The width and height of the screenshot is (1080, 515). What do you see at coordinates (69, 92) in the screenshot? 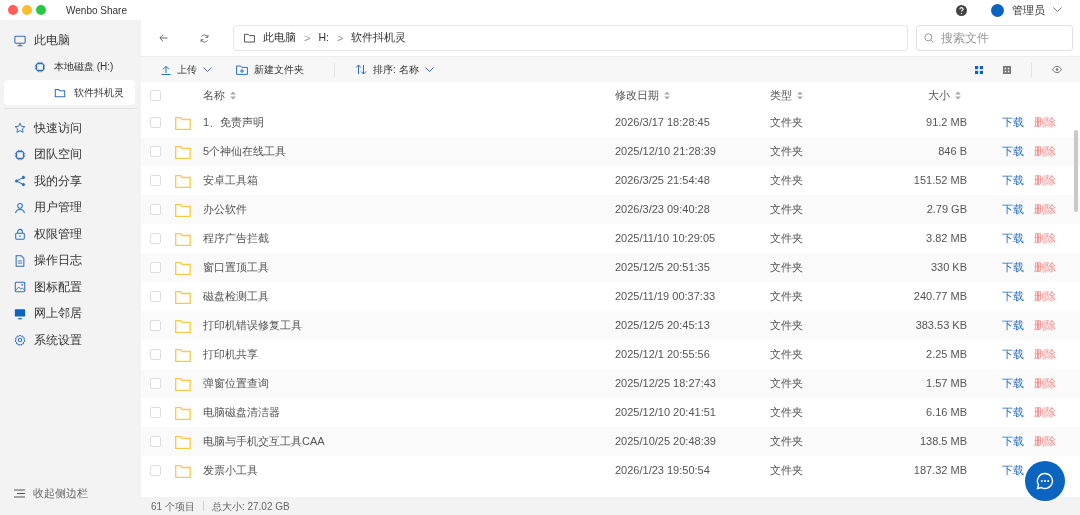
I see `tree-item: 软件抖机灵` at bounding box center [69, 92].